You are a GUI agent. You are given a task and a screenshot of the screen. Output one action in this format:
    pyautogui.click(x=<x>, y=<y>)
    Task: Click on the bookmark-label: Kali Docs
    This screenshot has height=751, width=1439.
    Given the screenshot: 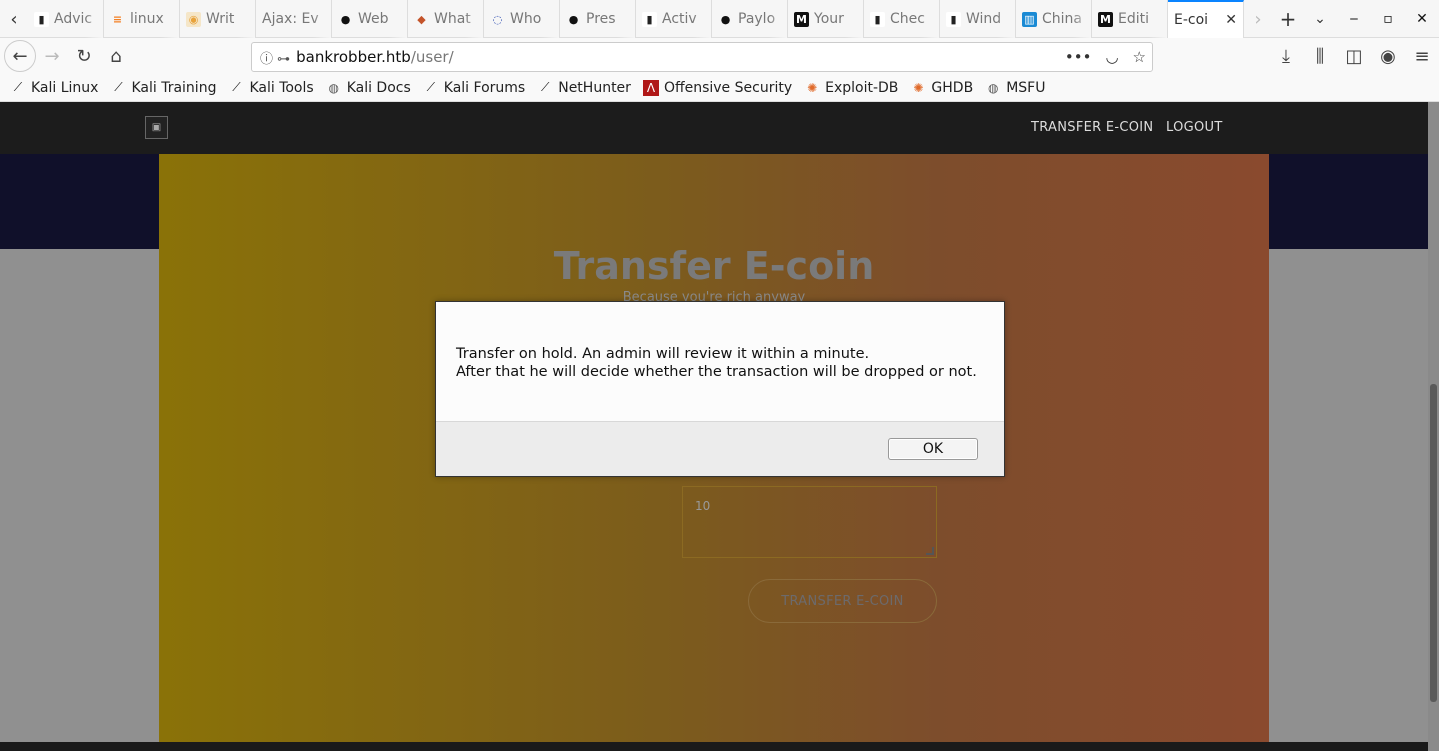 What is the action you would take?
    pyautogui.click(x=378, y=87)
    